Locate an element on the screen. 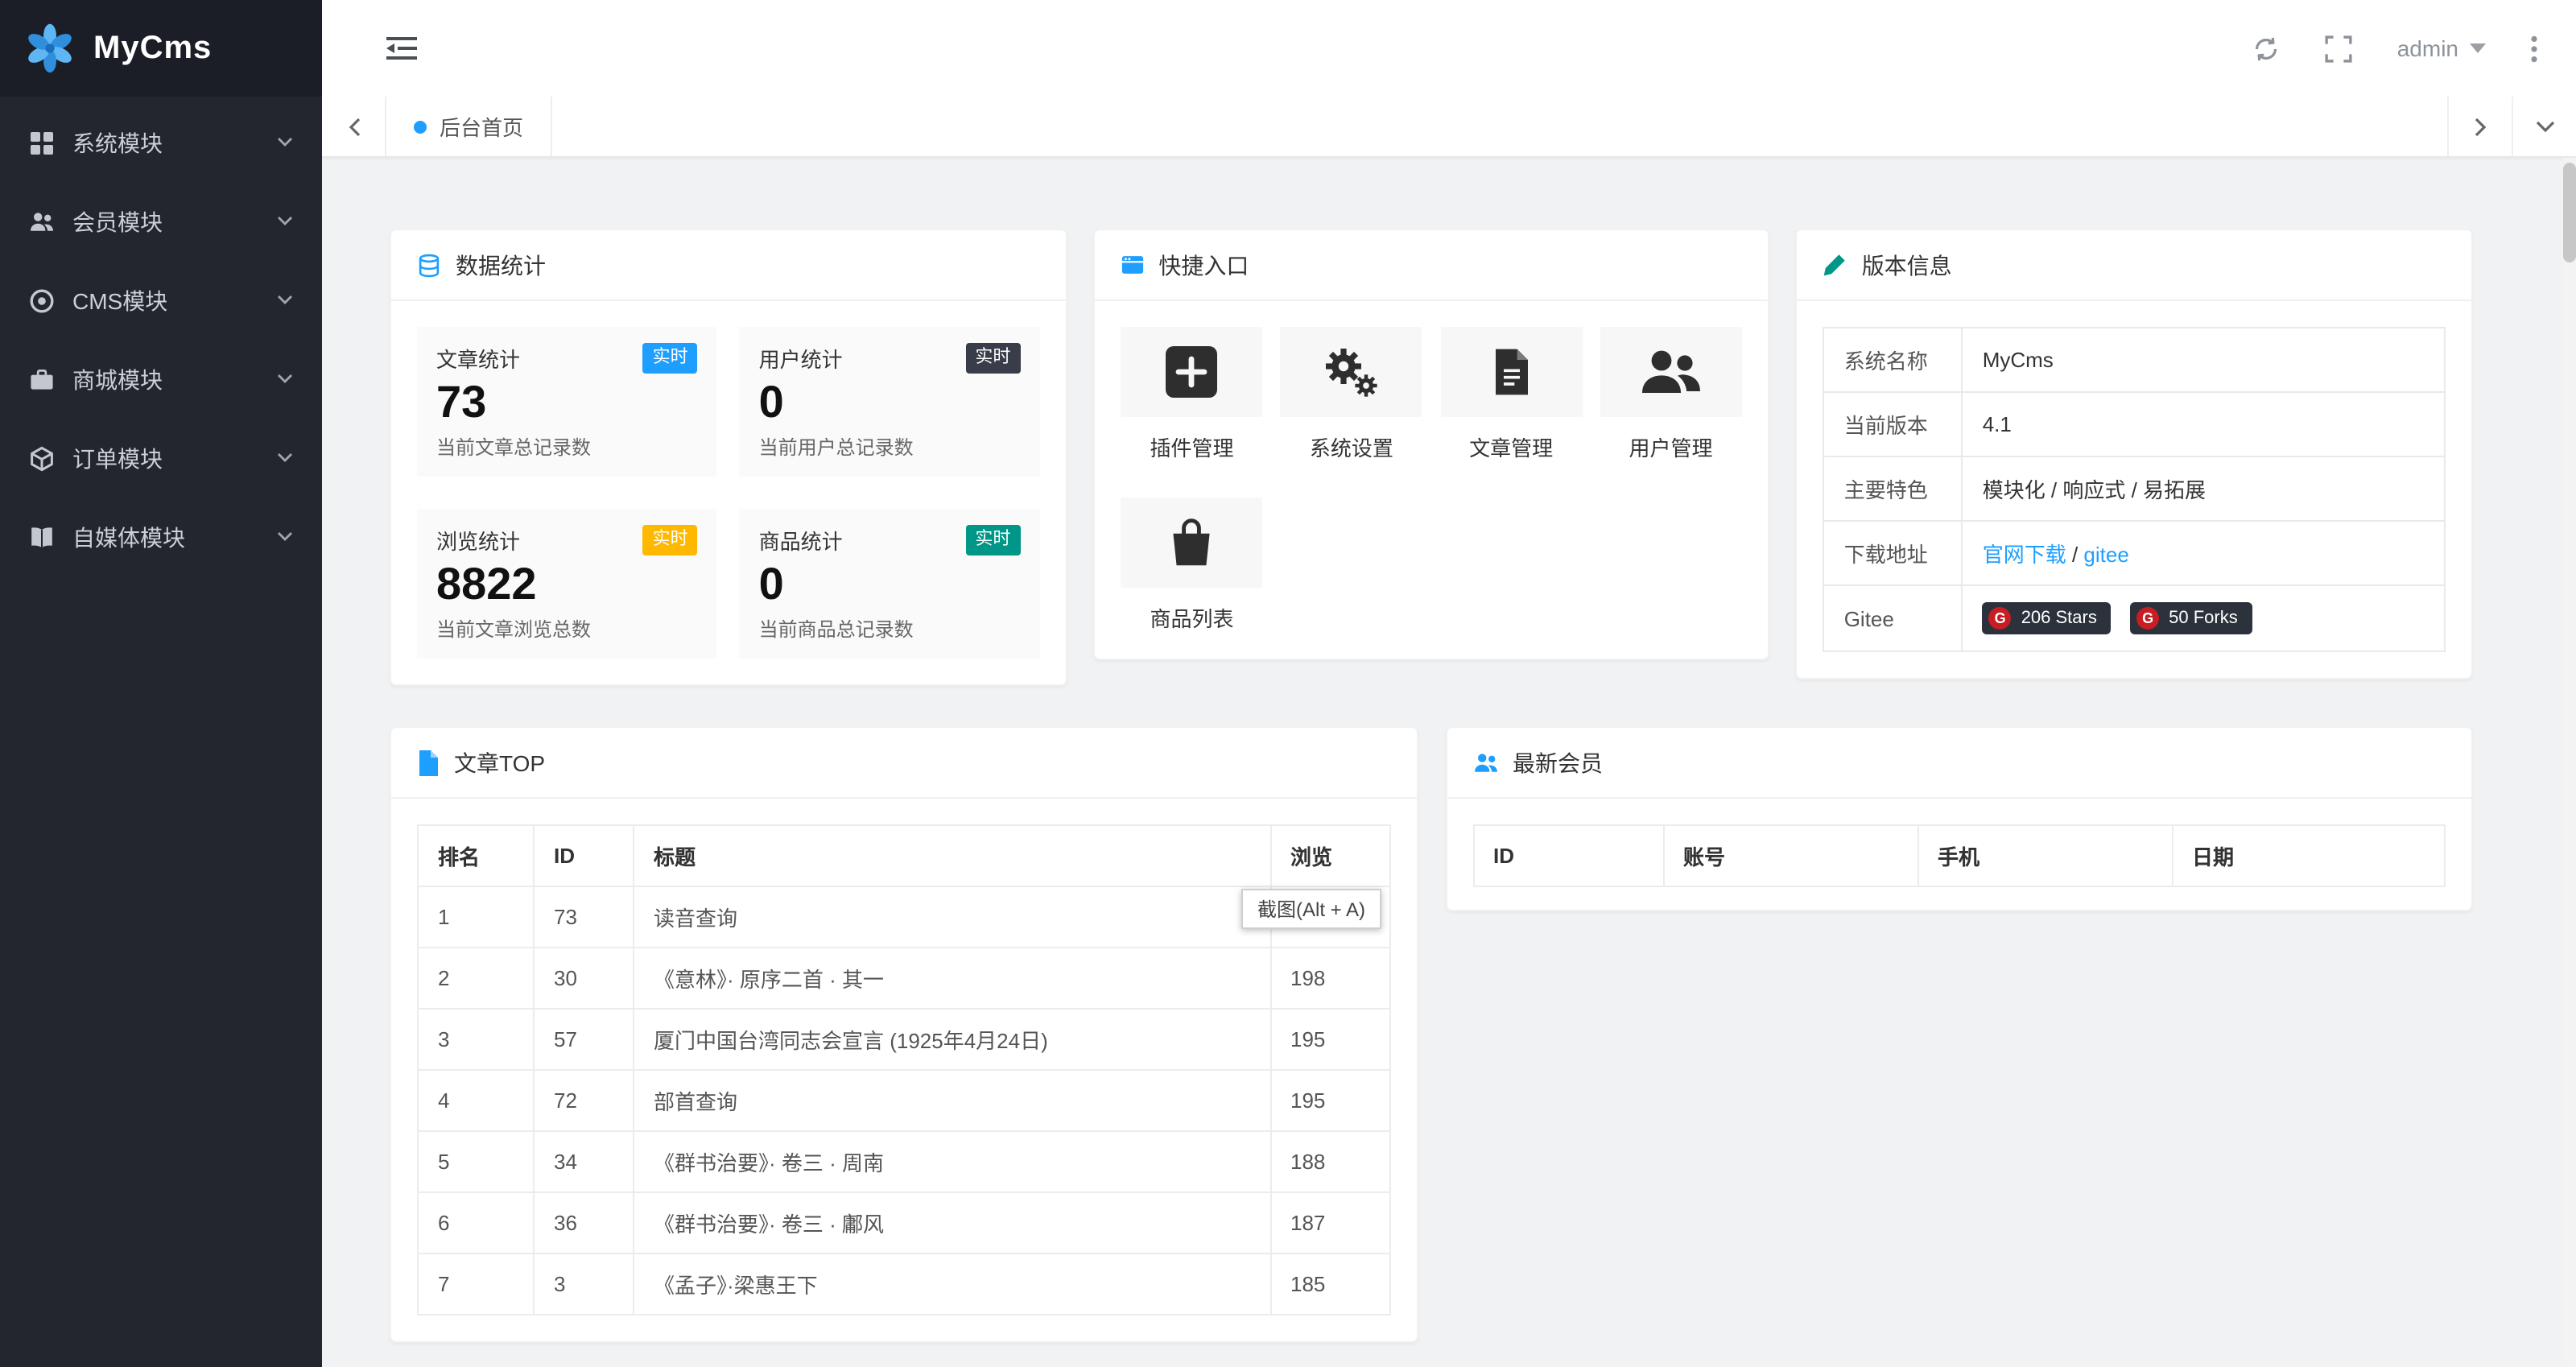 The height and width of the screenshot is (1367, 2576). pen-icon is located at coordinates (1835, 265).